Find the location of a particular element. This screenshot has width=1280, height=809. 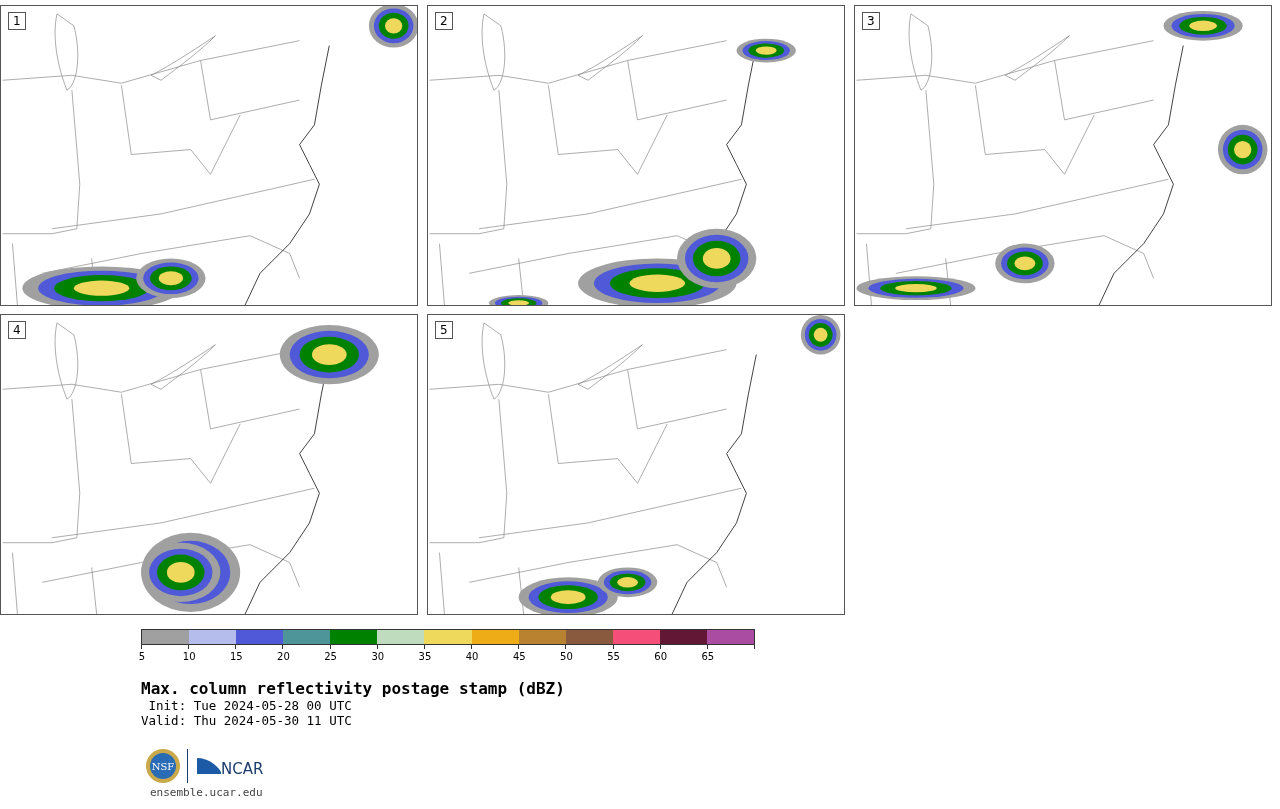

tick-label: 20 is located at coordinates (283, 656).